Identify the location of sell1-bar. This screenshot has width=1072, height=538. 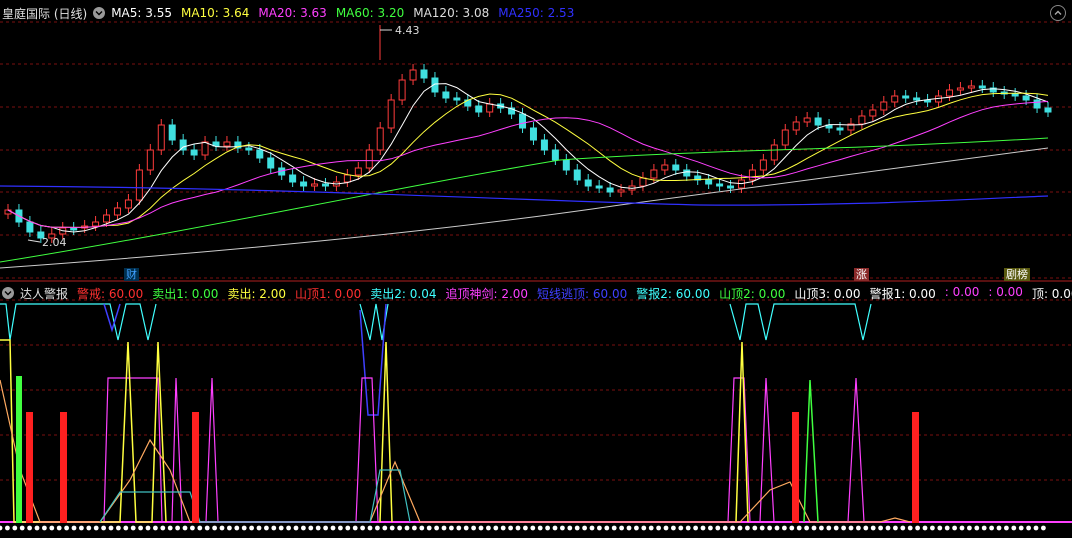
(19, 449).